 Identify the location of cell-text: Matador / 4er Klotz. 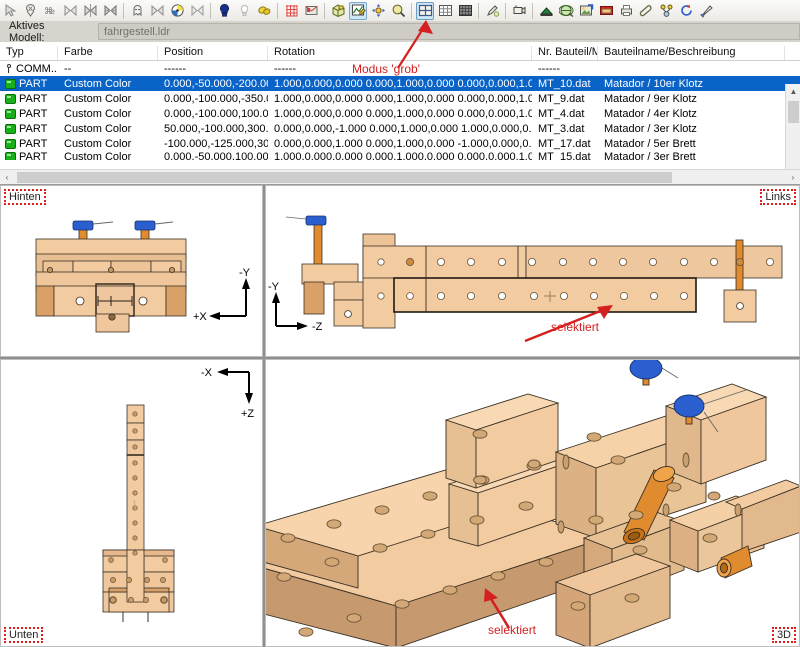
(650, 113).